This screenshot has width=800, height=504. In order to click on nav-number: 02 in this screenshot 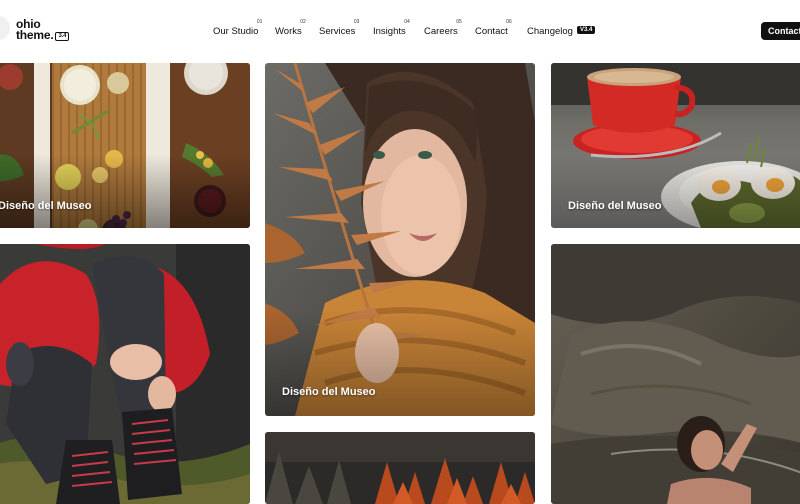, I will do `click(303, 22)`.